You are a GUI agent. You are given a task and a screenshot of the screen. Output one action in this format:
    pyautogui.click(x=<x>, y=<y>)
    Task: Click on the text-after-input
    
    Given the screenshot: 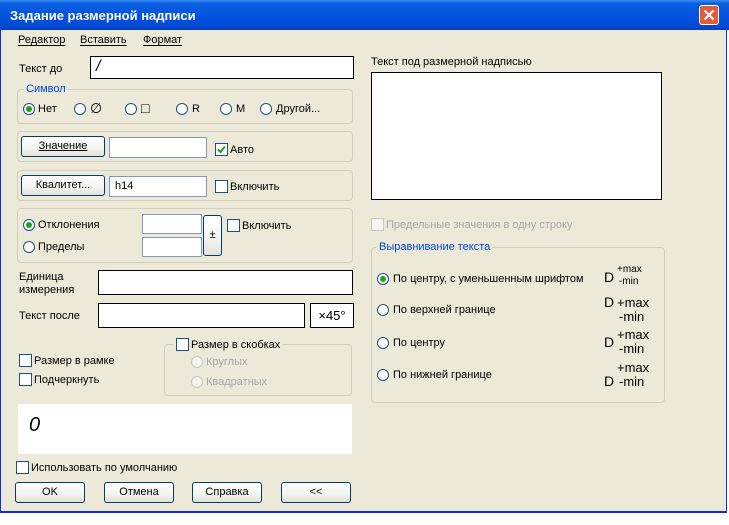 What is the action you would take?
    pyautogui.click(x=201, y=315)
    